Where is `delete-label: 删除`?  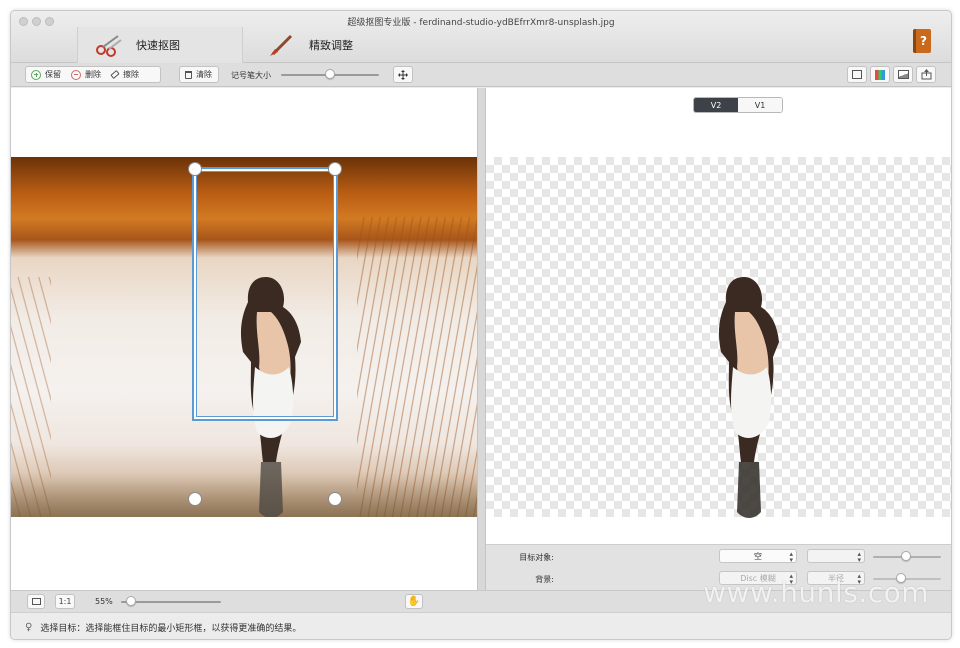
delete-label: 删除 is located at coordinates (93, 74).